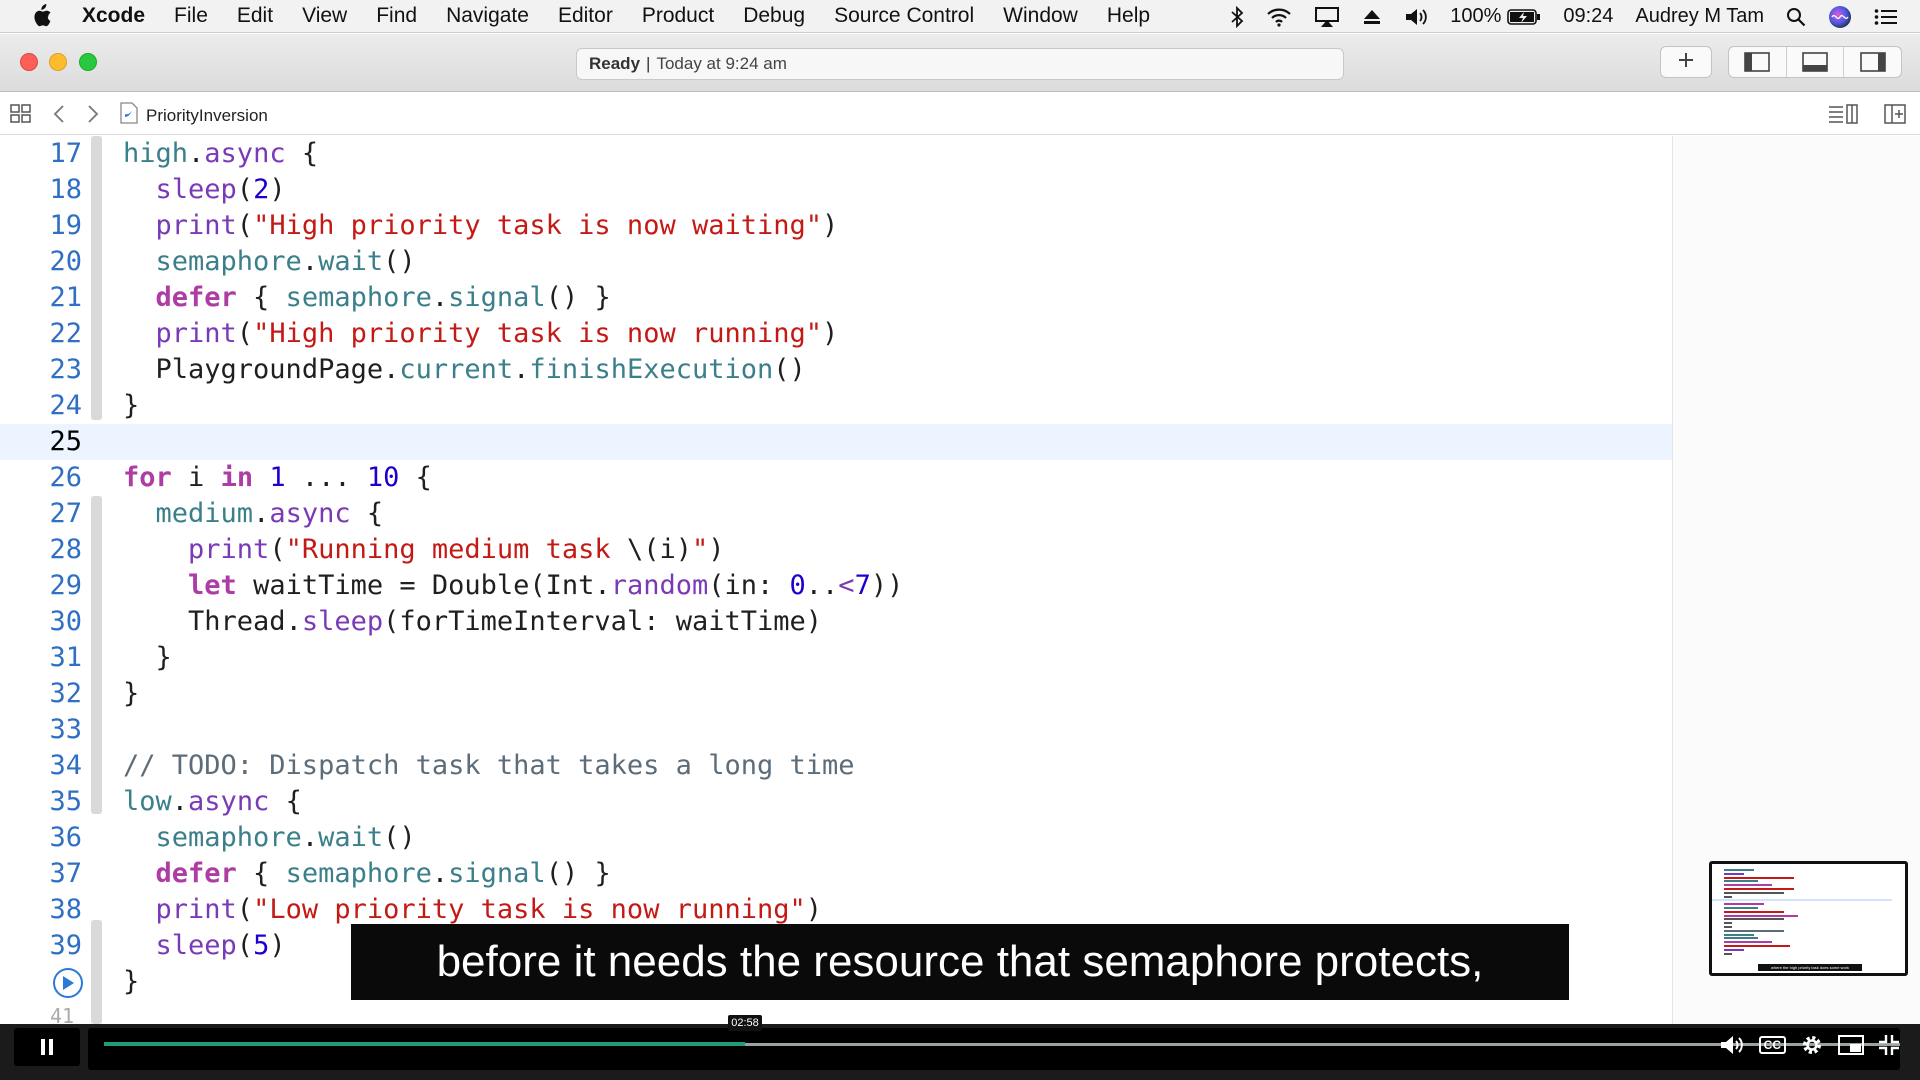 The width and height of the screenshot is (1920, 1080). Describe the element at coordinates (836, 514) in the screenshot. I see `code-line: 27 medium.async {` at that location.